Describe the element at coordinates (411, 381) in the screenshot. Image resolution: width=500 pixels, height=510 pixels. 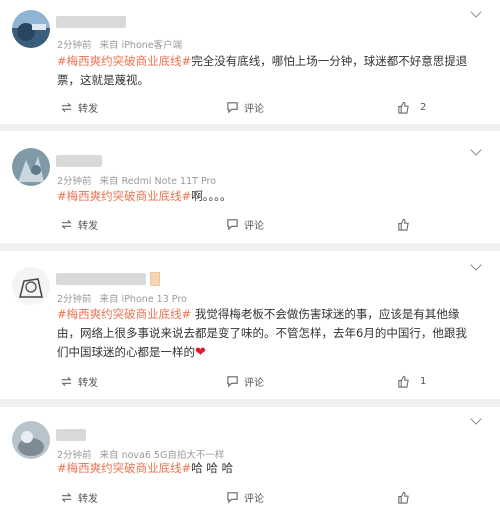
I see `like-button: 1` at that location.